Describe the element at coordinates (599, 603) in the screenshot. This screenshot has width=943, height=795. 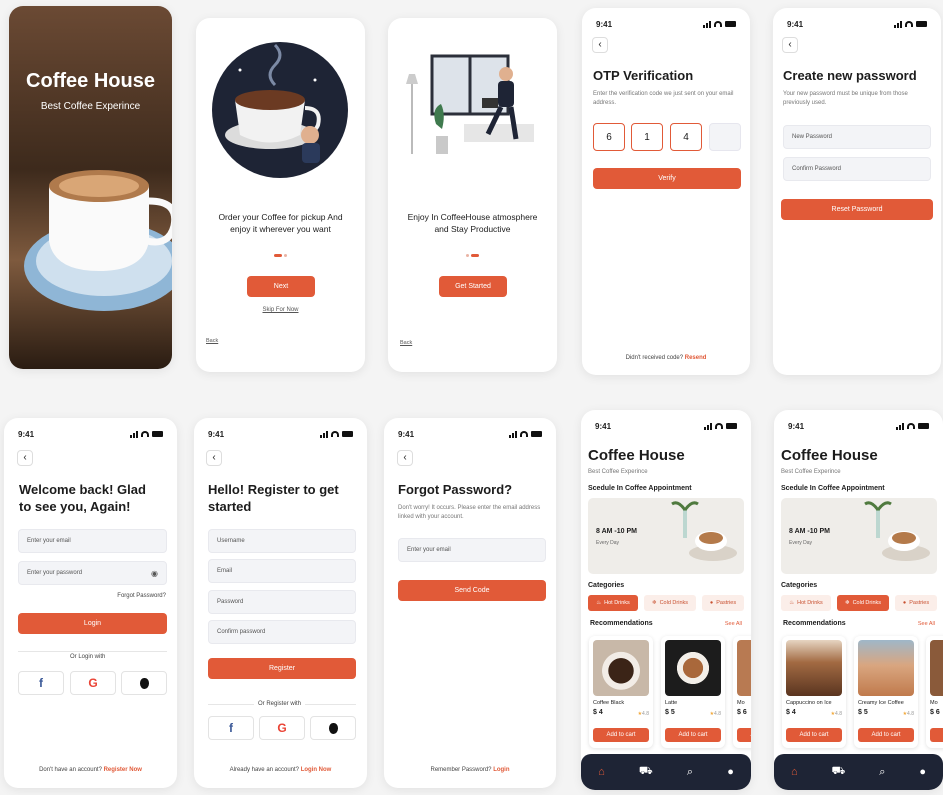
I see `hot-drinks-icon: ♨` at that location.